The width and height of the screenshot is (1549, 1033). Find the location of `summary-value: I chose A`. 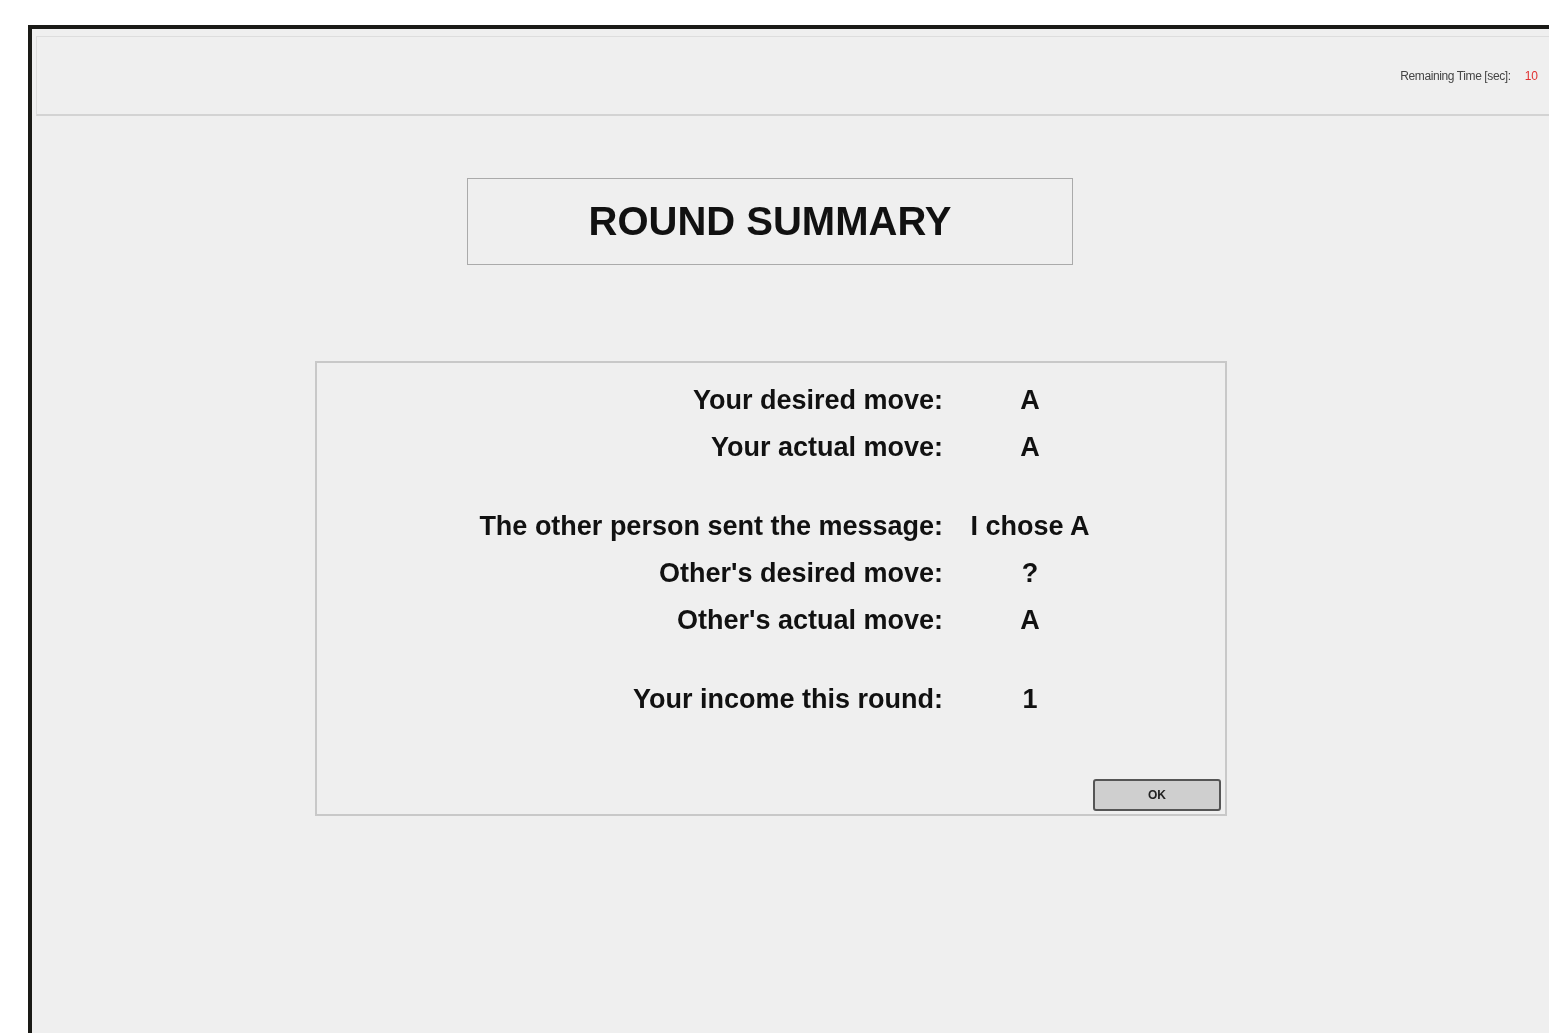

summary-value: I chose A is located at coordinates (1030, 526).